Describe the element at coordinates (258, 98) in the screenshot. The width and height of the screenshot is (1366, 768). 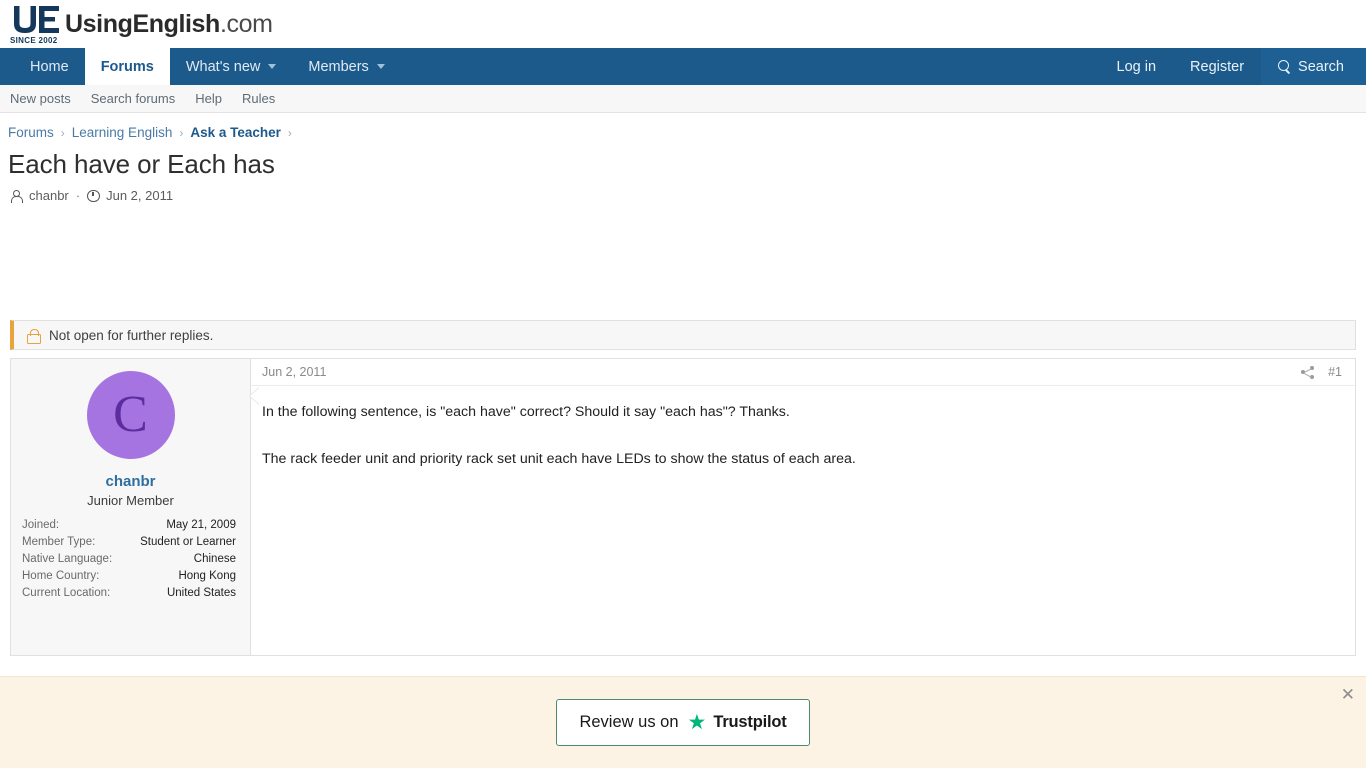
I see `subnav-item-rules: Rules` at that location.